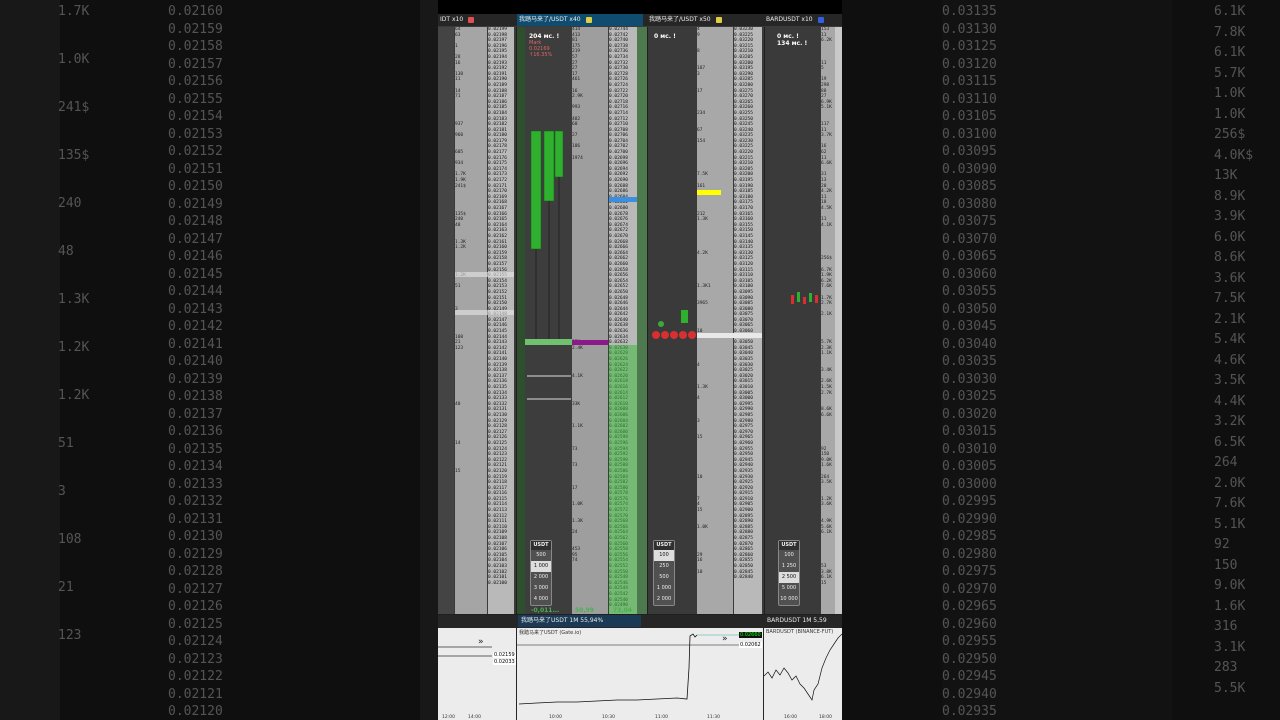 This screenshot has width=1280, height=720. I want to click on background-volume-label: 21, so click(66, 587).